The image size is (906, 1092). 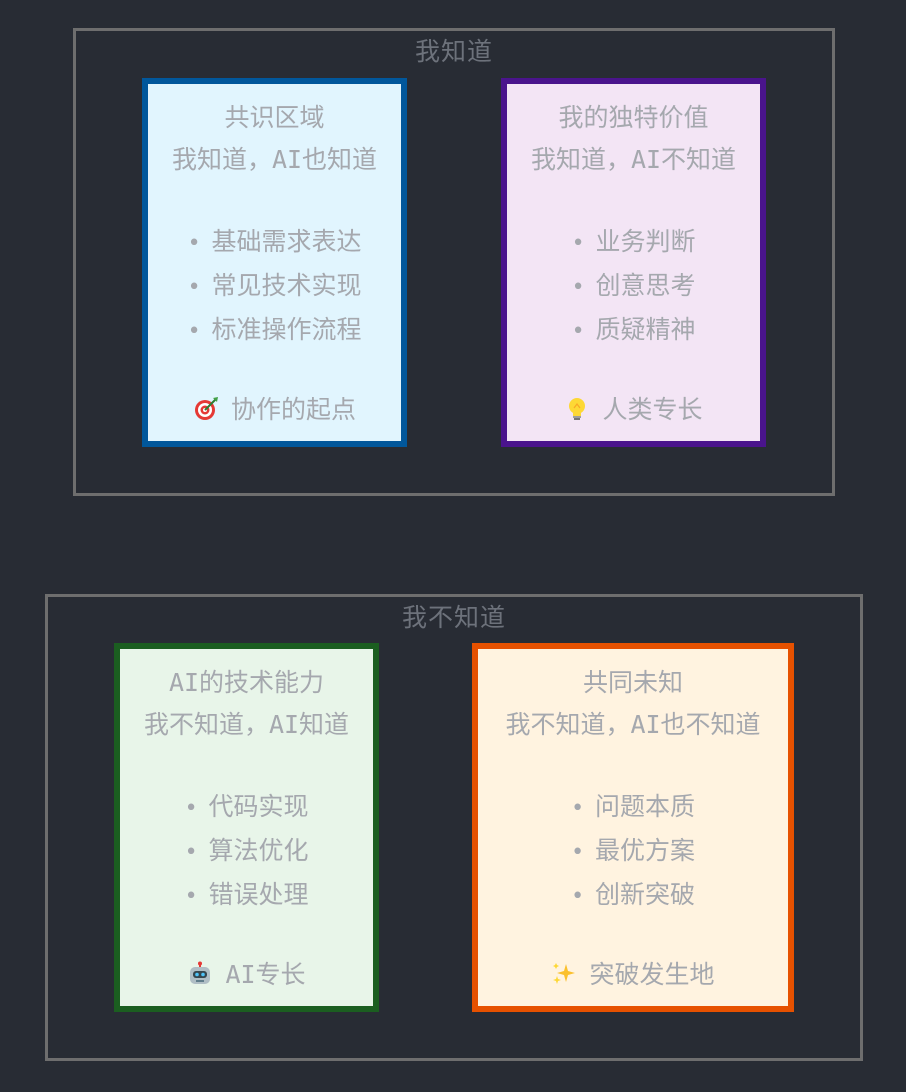 I want to click on card-title: 共同未知, so click(x=632, y=682).